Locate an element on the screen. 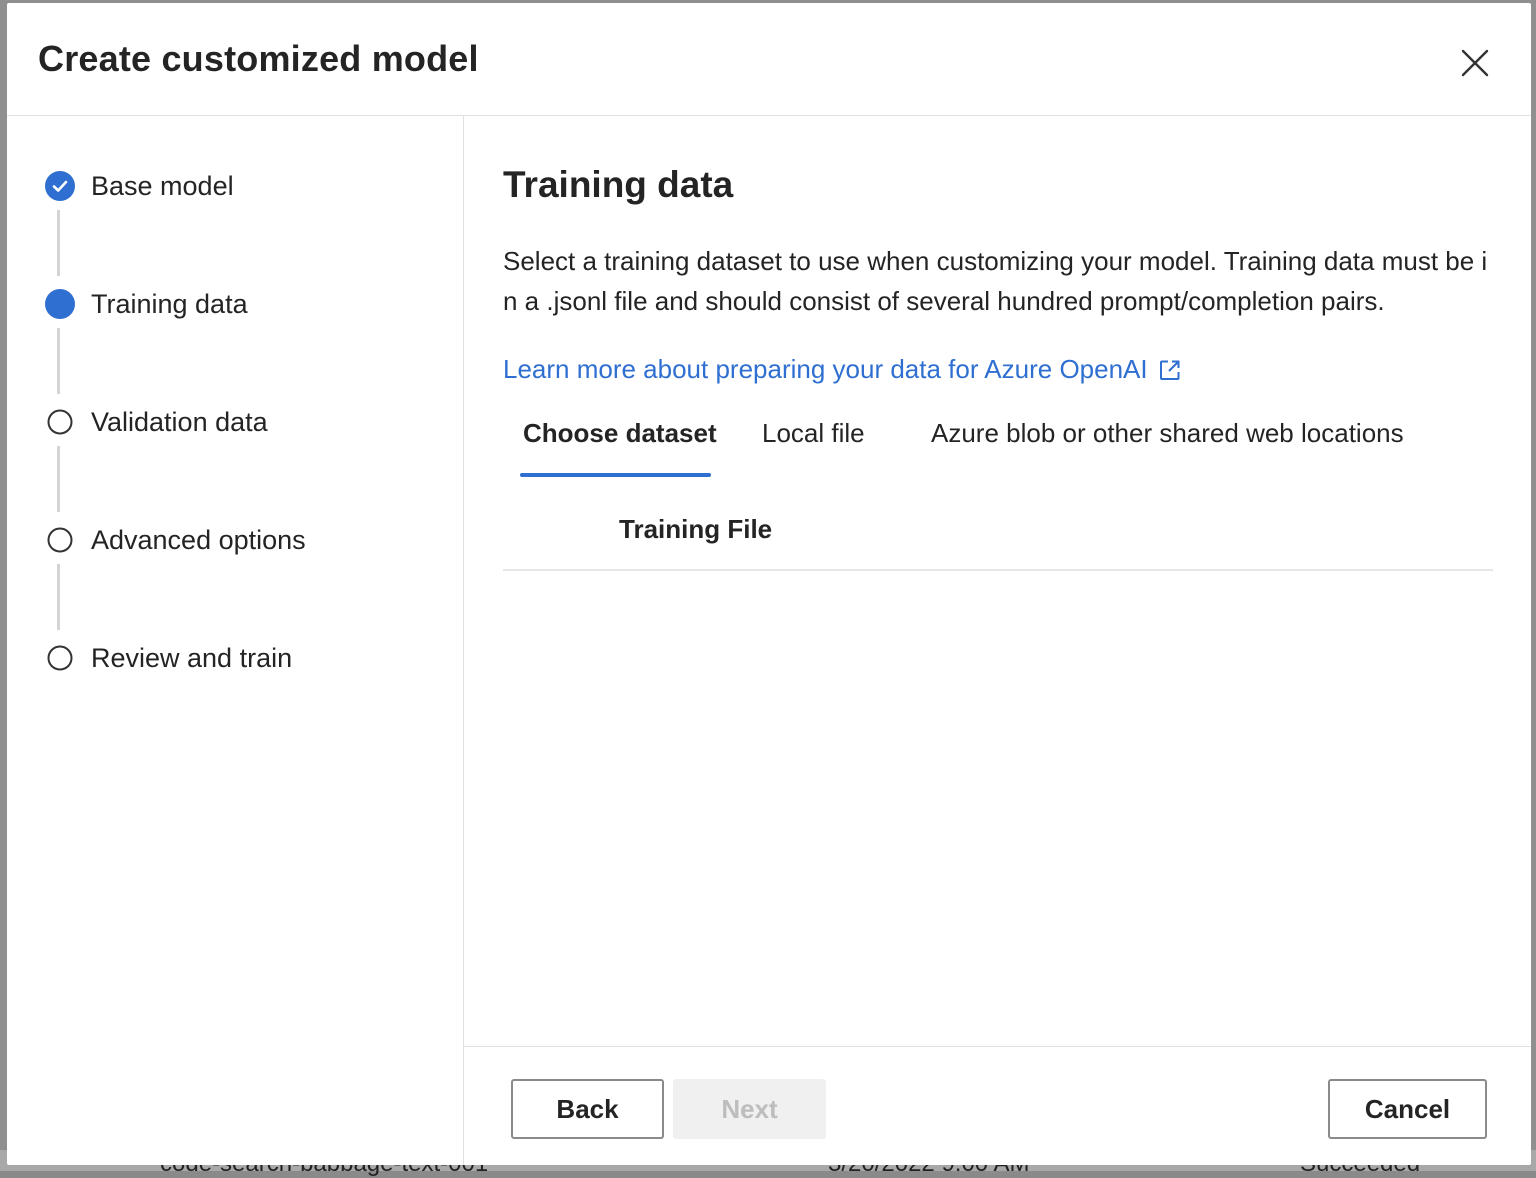 The width and height of the screenshot is (1536, 1178). step-label: Base model is located at coordinates (162, 185).